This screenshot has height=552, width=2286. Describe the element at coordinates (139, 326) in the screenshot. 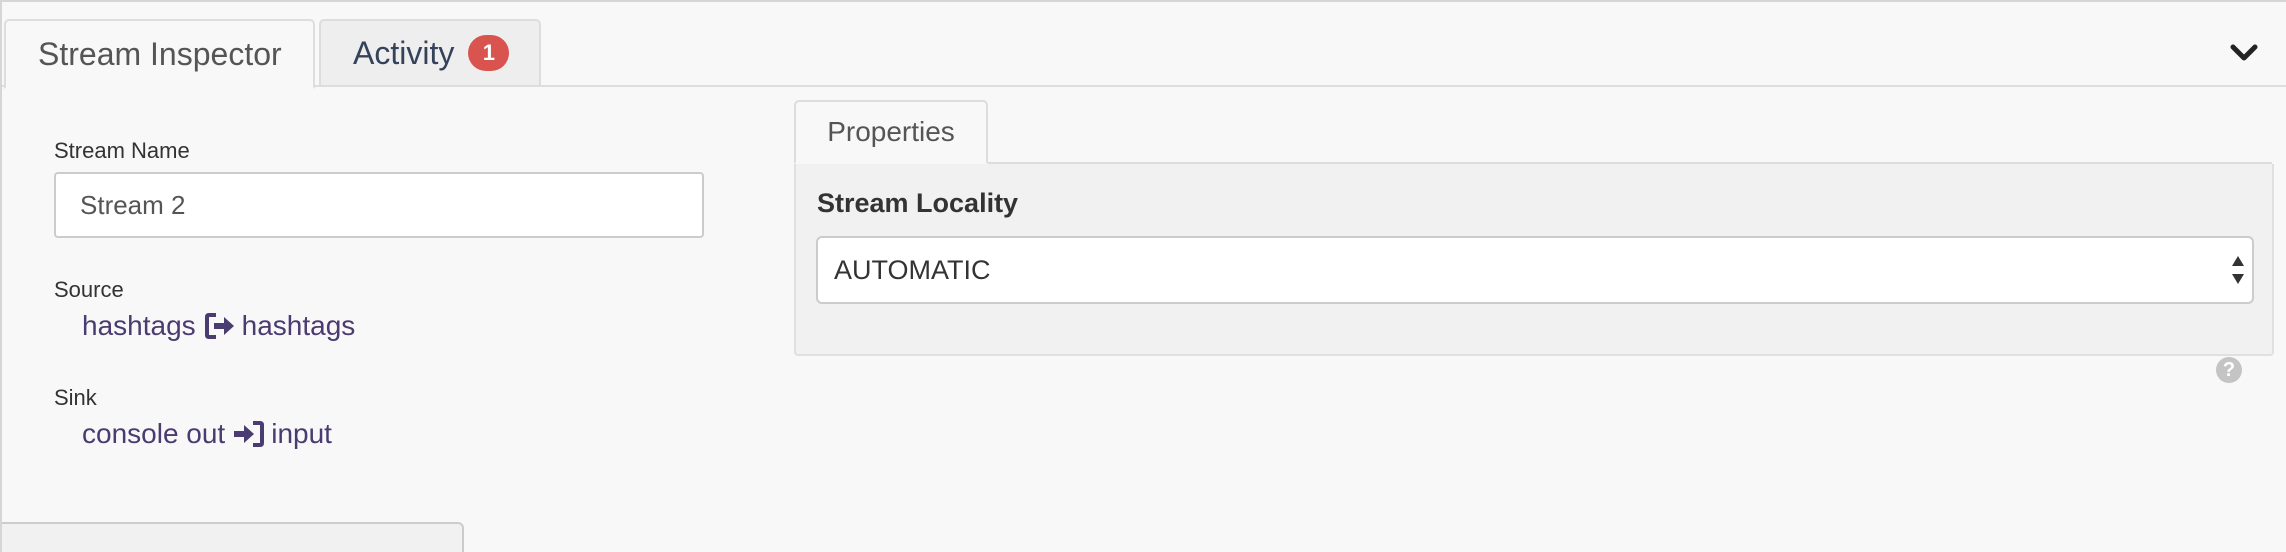

I see `source-from-link: hashtags` at that location.